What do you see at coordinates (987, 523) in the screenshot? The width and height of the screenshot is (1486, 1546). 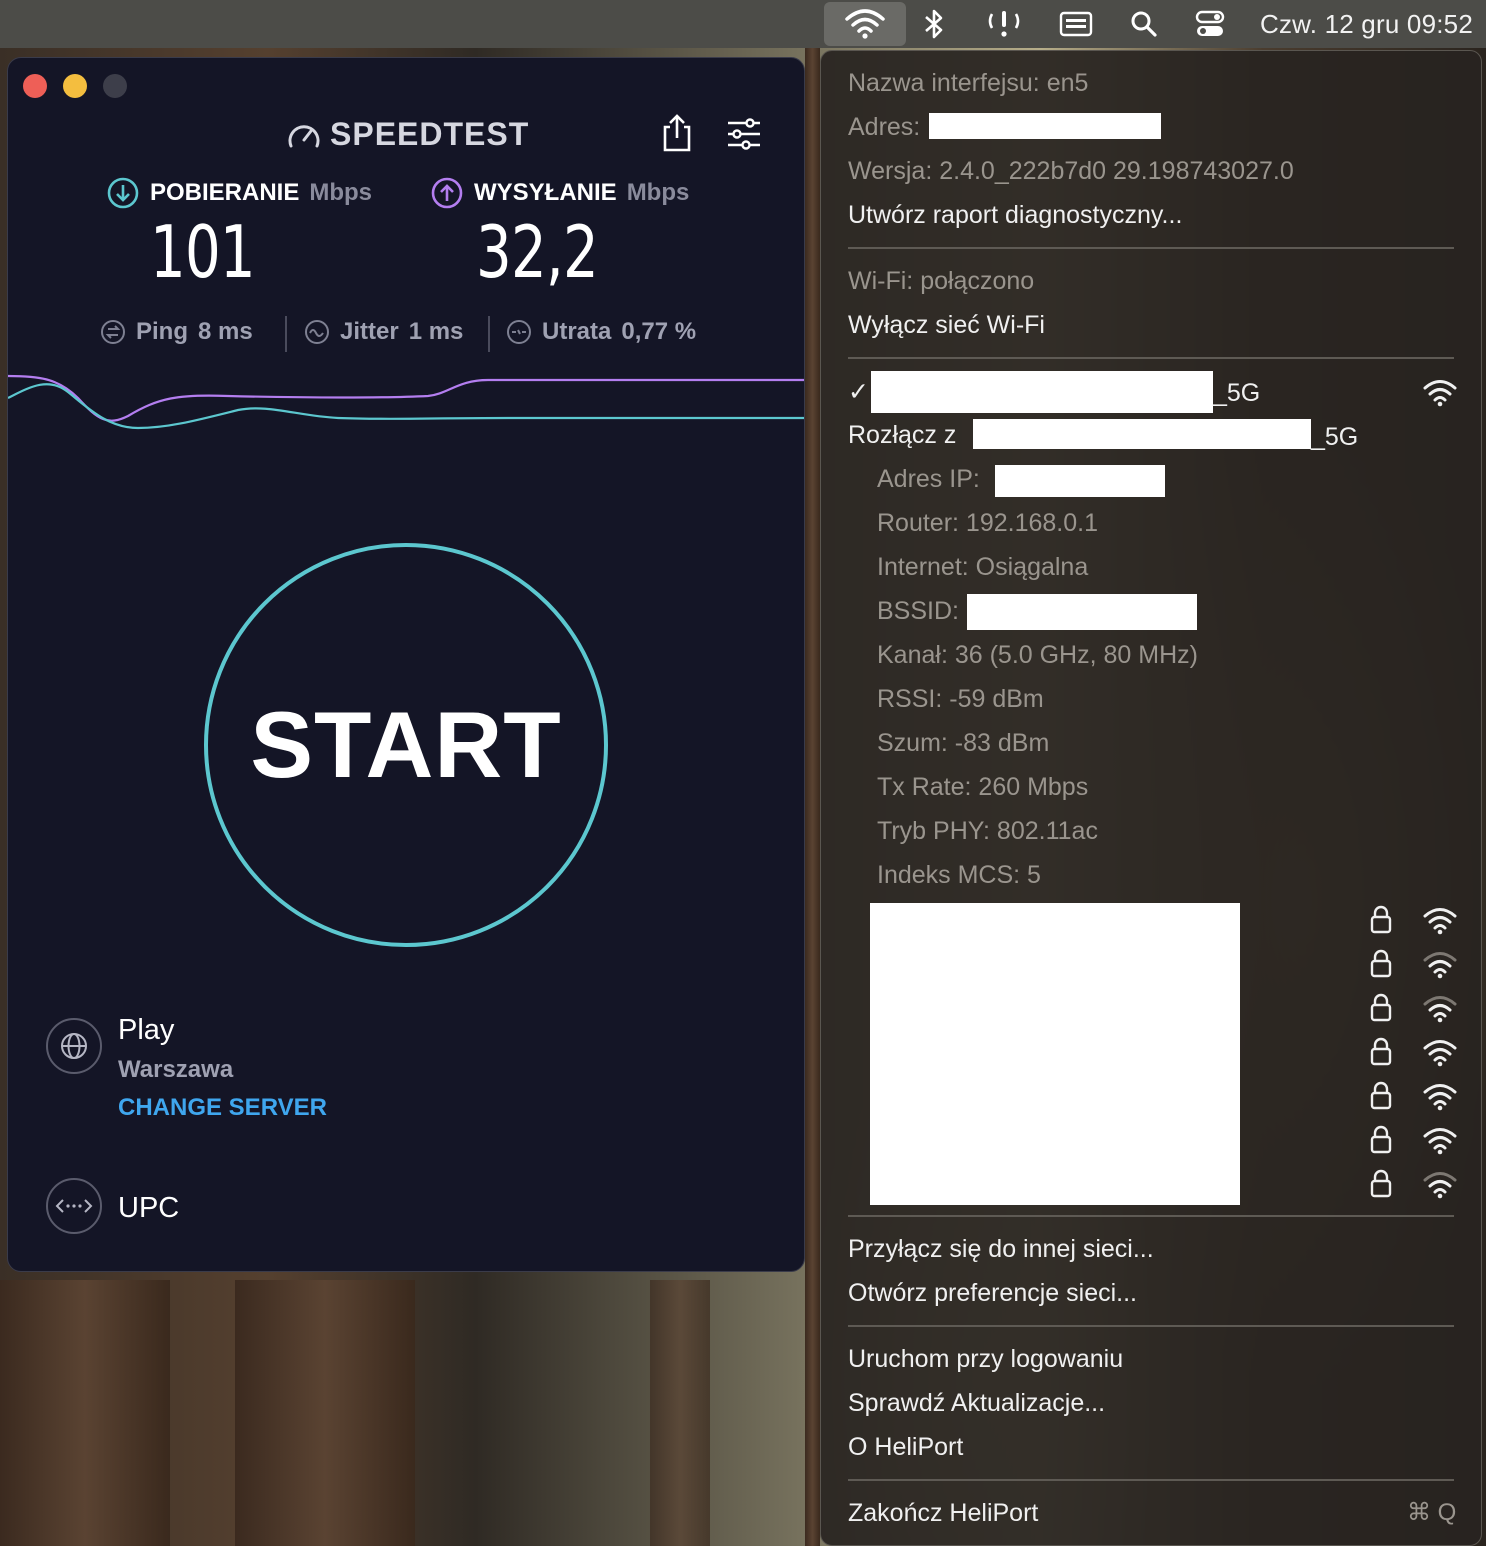 I see `router-info: Router: 192.168.0.1` at bounding box center [987, 523].